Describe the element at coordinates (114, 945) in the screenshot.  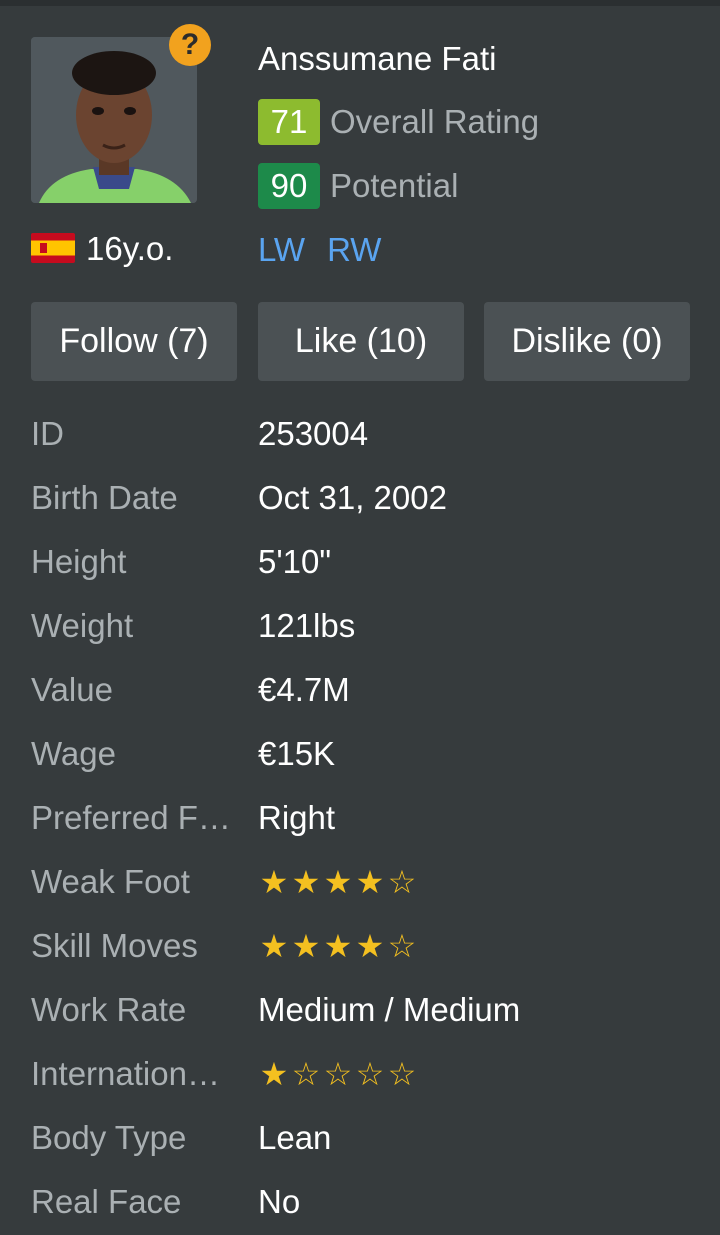
I see `info-label: Skill Moves` at that location.